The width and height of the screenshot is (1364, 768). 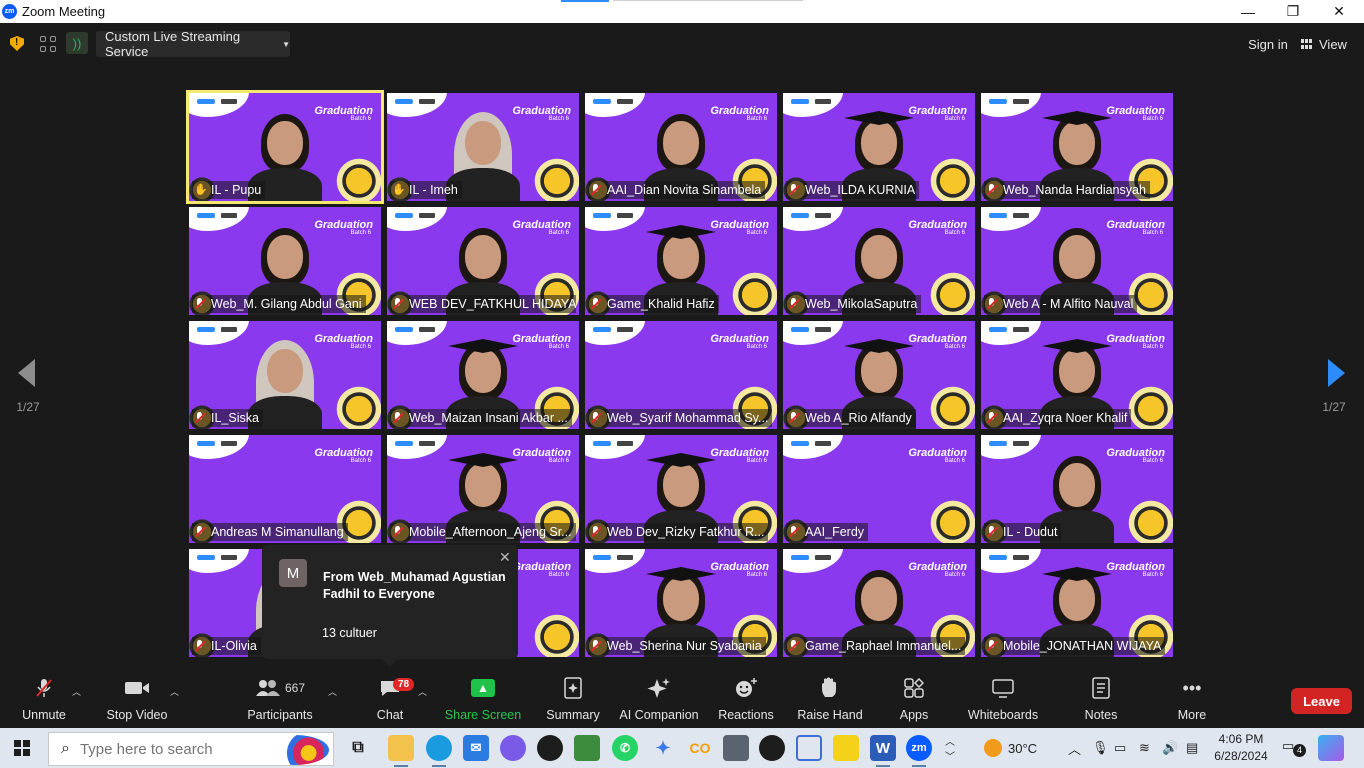 I want to click on participant-video-tile: Graduation Batch 6 Web_MikolaSaputra, so click(x=879, y=261).